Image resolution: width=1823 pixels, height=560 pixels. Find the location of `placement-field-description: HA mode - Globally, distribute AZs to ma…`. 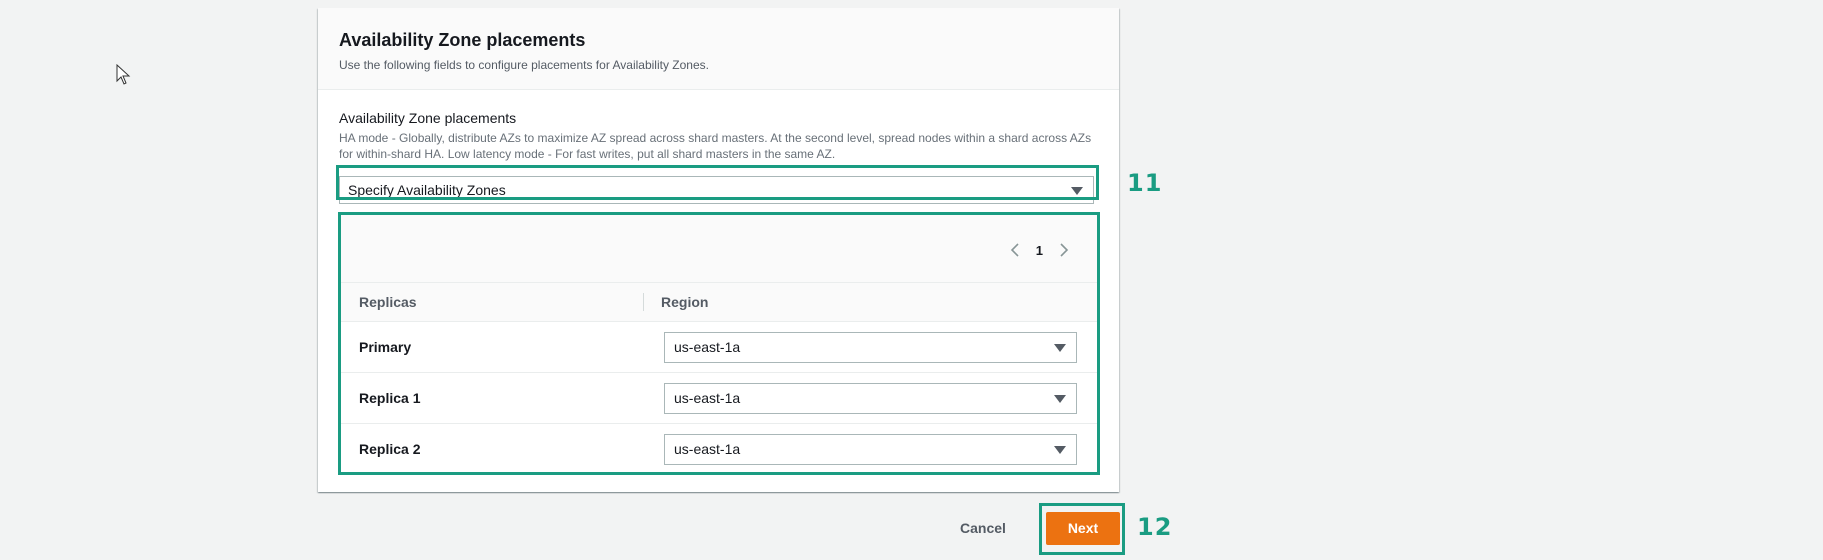

placement-field-description: HA mode - Globally, distribute AZs to ma… is located at coordinates (715, 146).